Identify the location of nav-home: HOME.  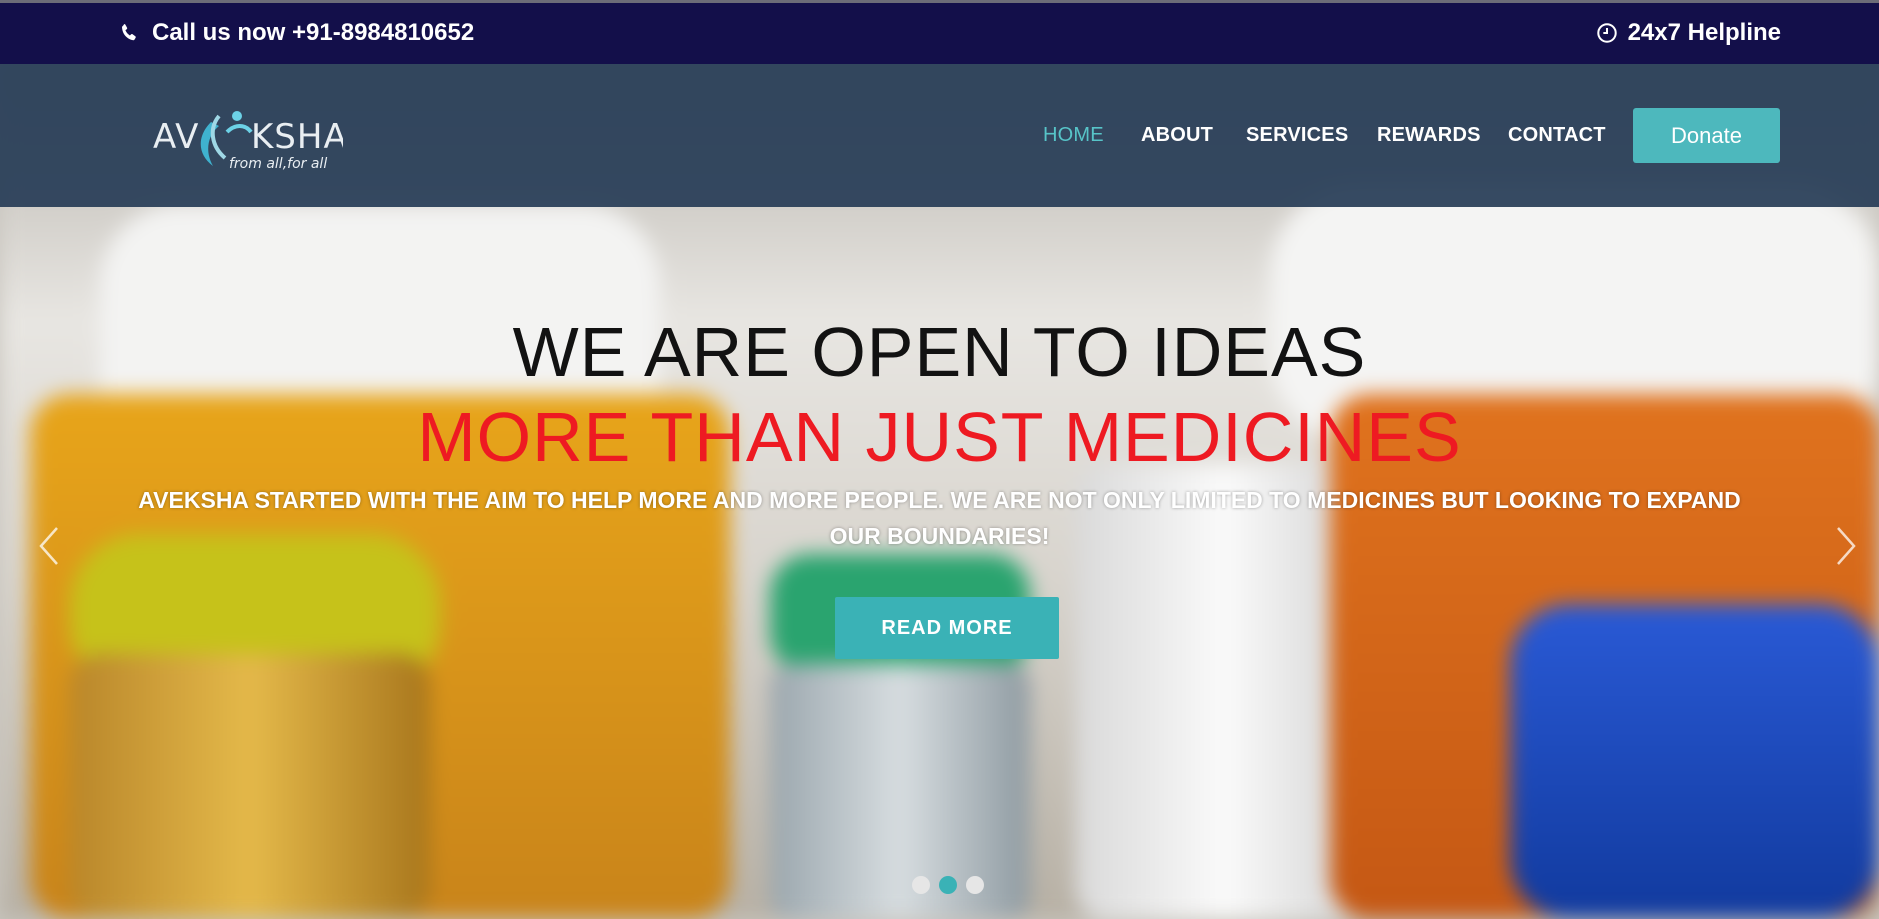
(1073, 135).